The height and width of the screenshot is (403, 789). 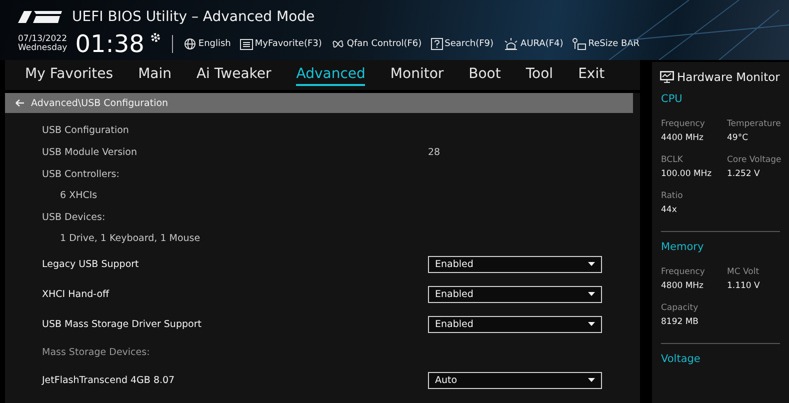 I want to click on toolbar-button: English, so click(x=207, y=44).